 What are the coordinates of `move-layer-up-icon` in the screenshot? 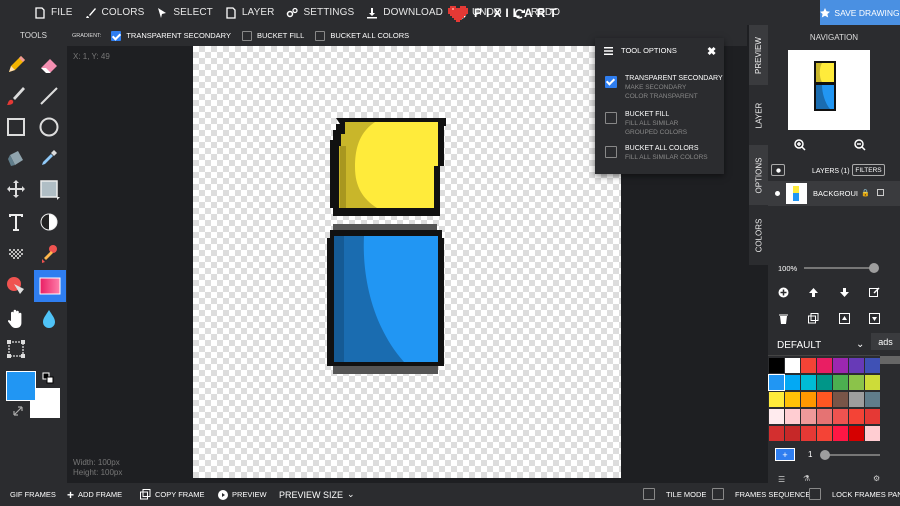 It's located at (813, 294).